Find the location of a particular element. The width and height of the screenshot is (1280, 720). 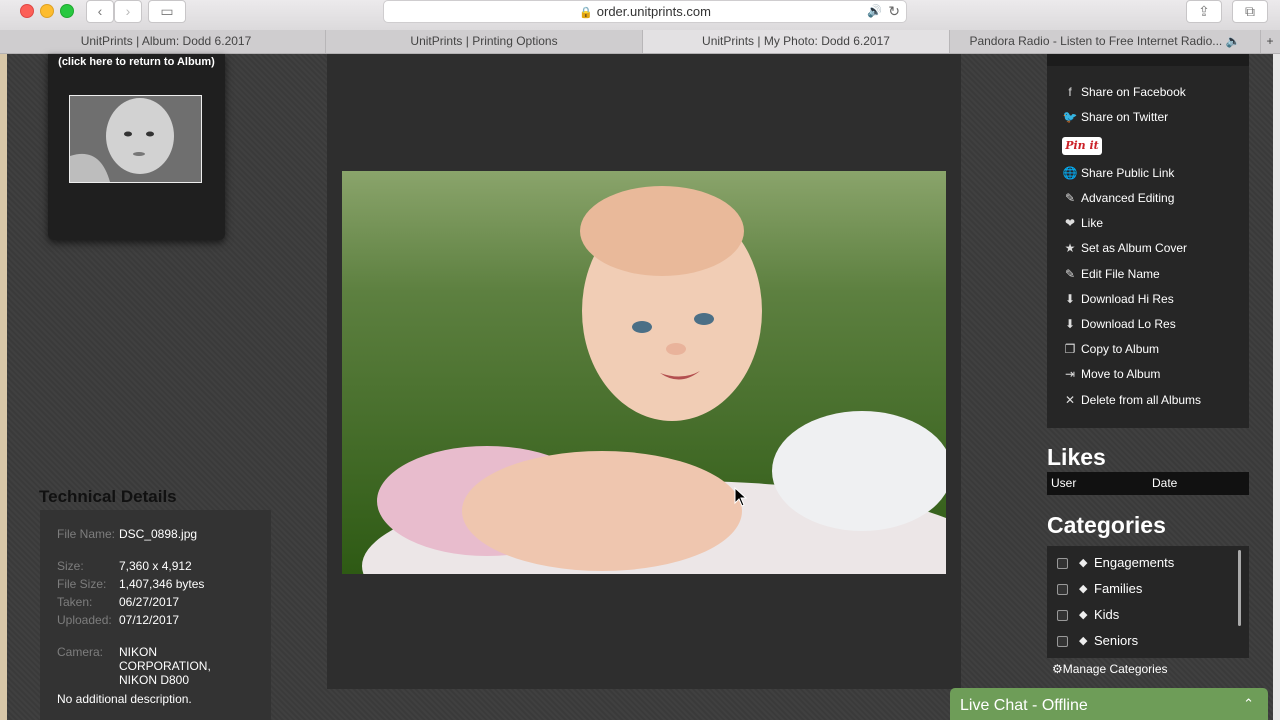

like-link: ❤ Like is located at coordinates (1082, 223).